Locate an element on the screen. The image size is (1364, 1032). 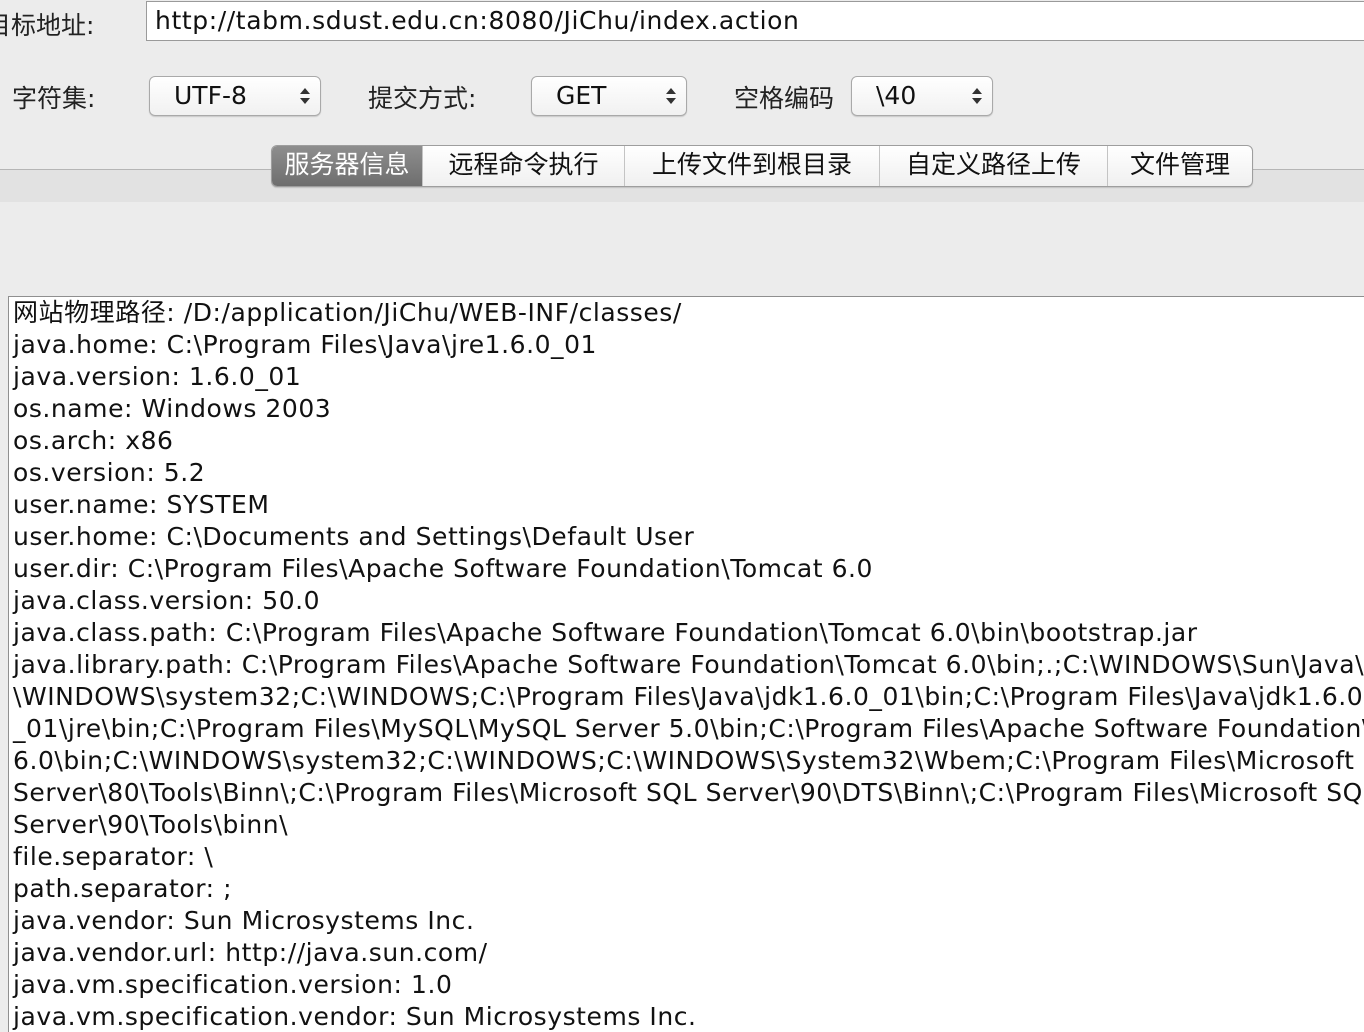
output-line: java.vendor: Sun Microsystems Inc. is located at coordinates (244, 920).